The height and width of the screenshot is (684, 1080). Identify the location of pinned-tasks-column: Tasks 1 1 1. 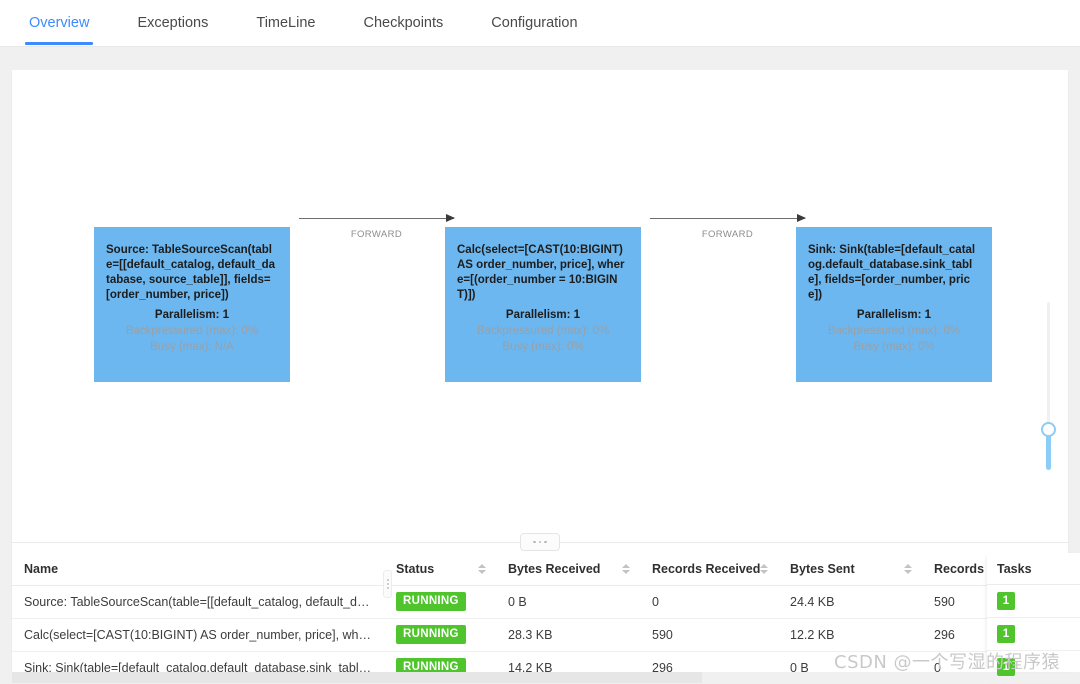
(1033, 618).